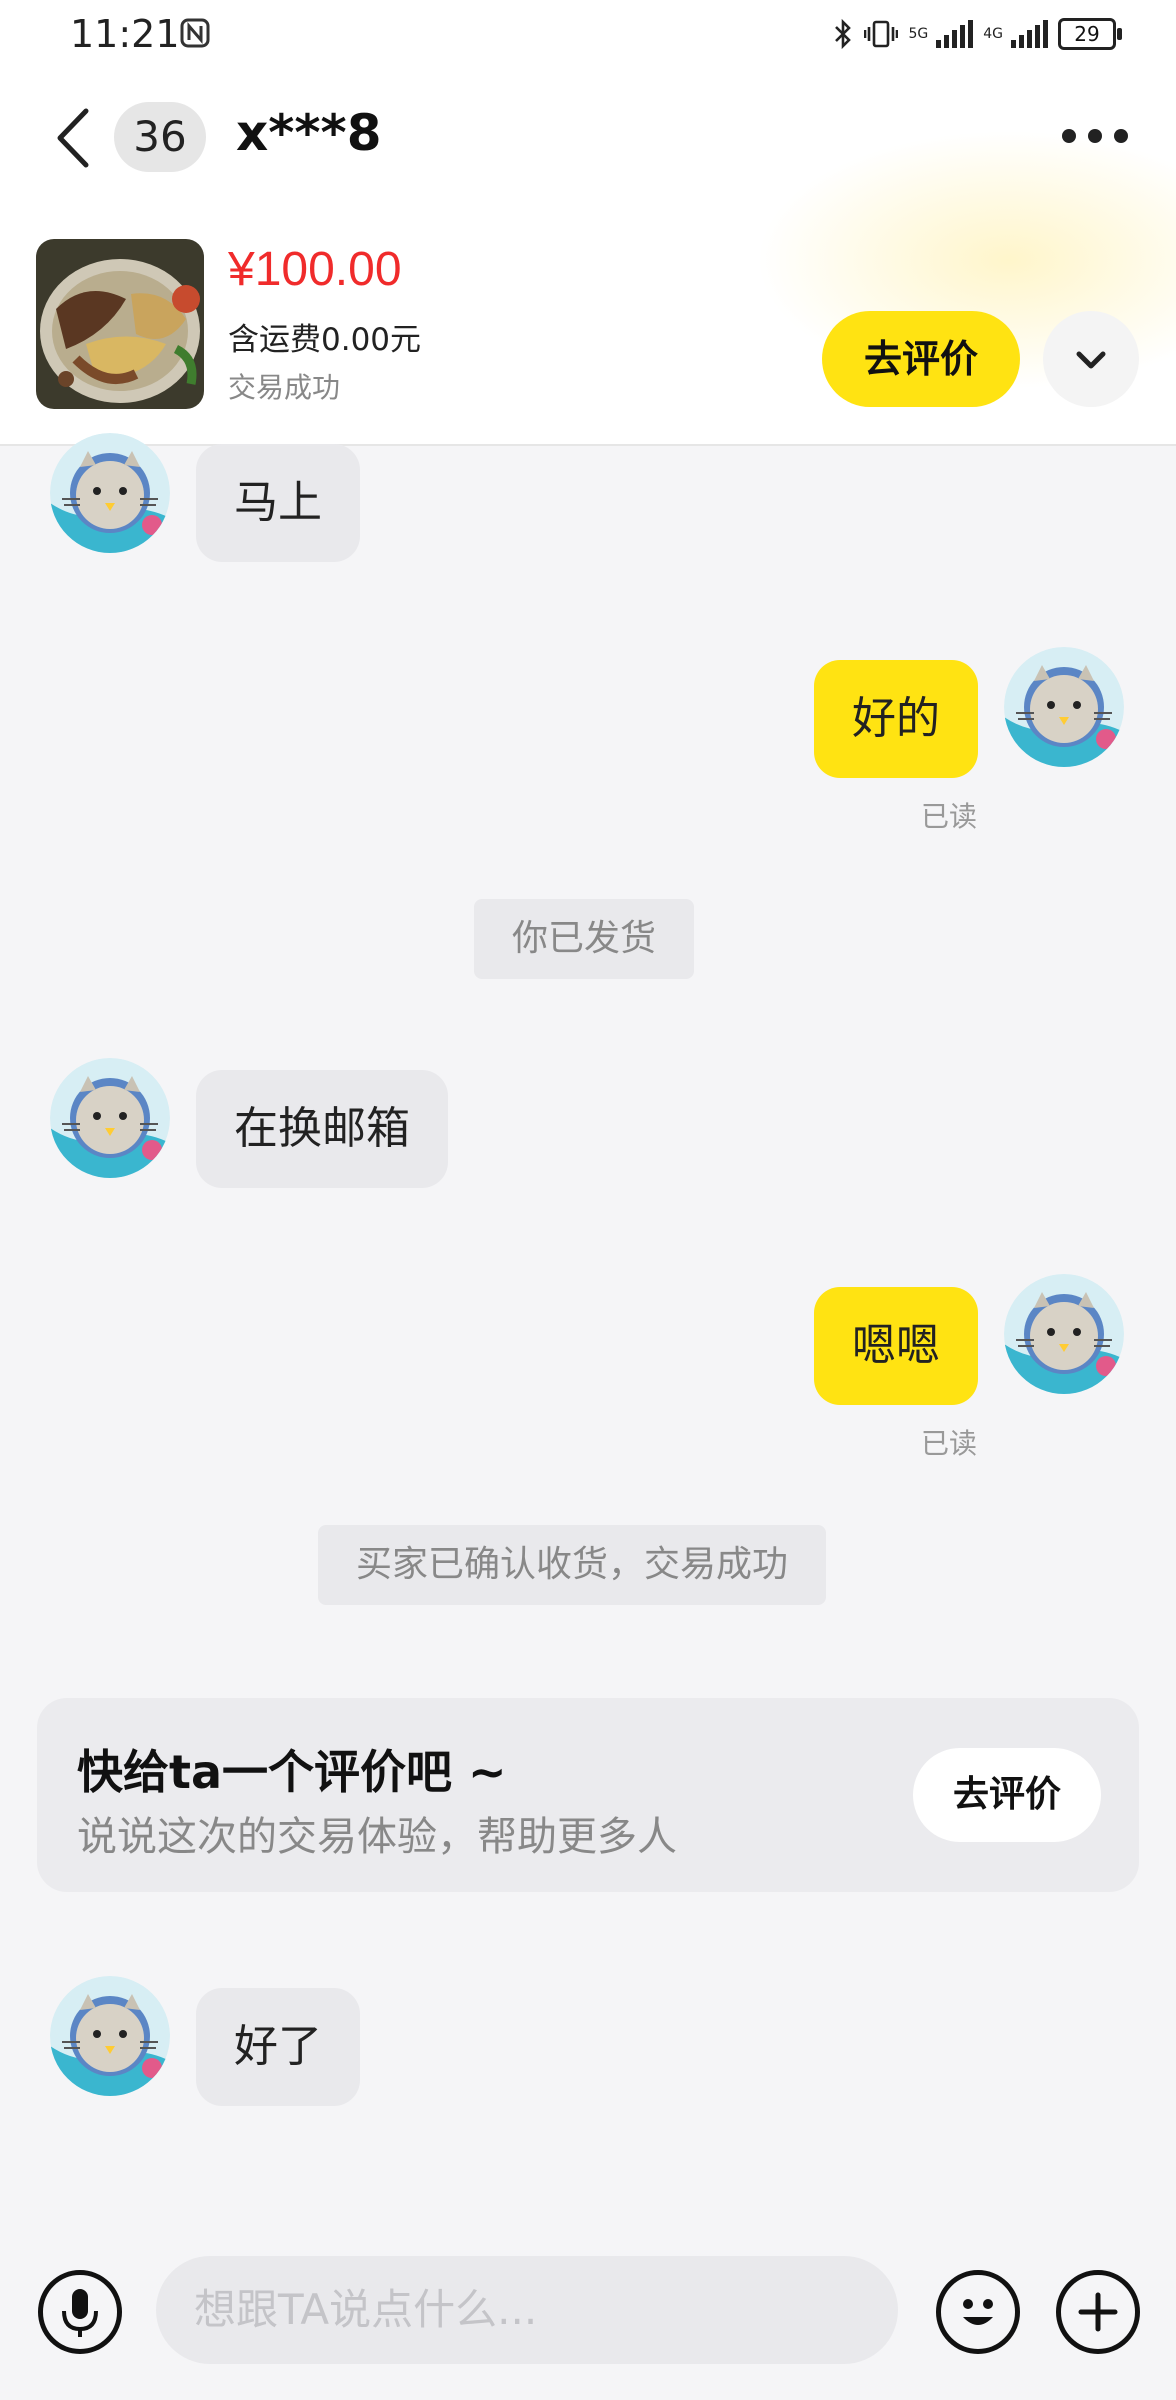 Image resolution: width=1176 pixels, height=2400 pixels. What do you see at coordinates (881, 34) in the screenshot?
I see `vibrate-icon` at bounding box center [881, 34].